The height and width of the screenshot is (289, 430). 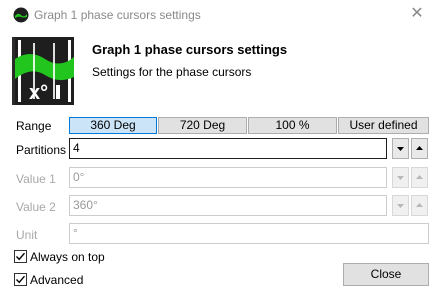 What do you see at coordinates (172, 72) in the screenshot?
I see `dialog-subtitle: Settings for the phase cursors` at bounding box center [172, 72].